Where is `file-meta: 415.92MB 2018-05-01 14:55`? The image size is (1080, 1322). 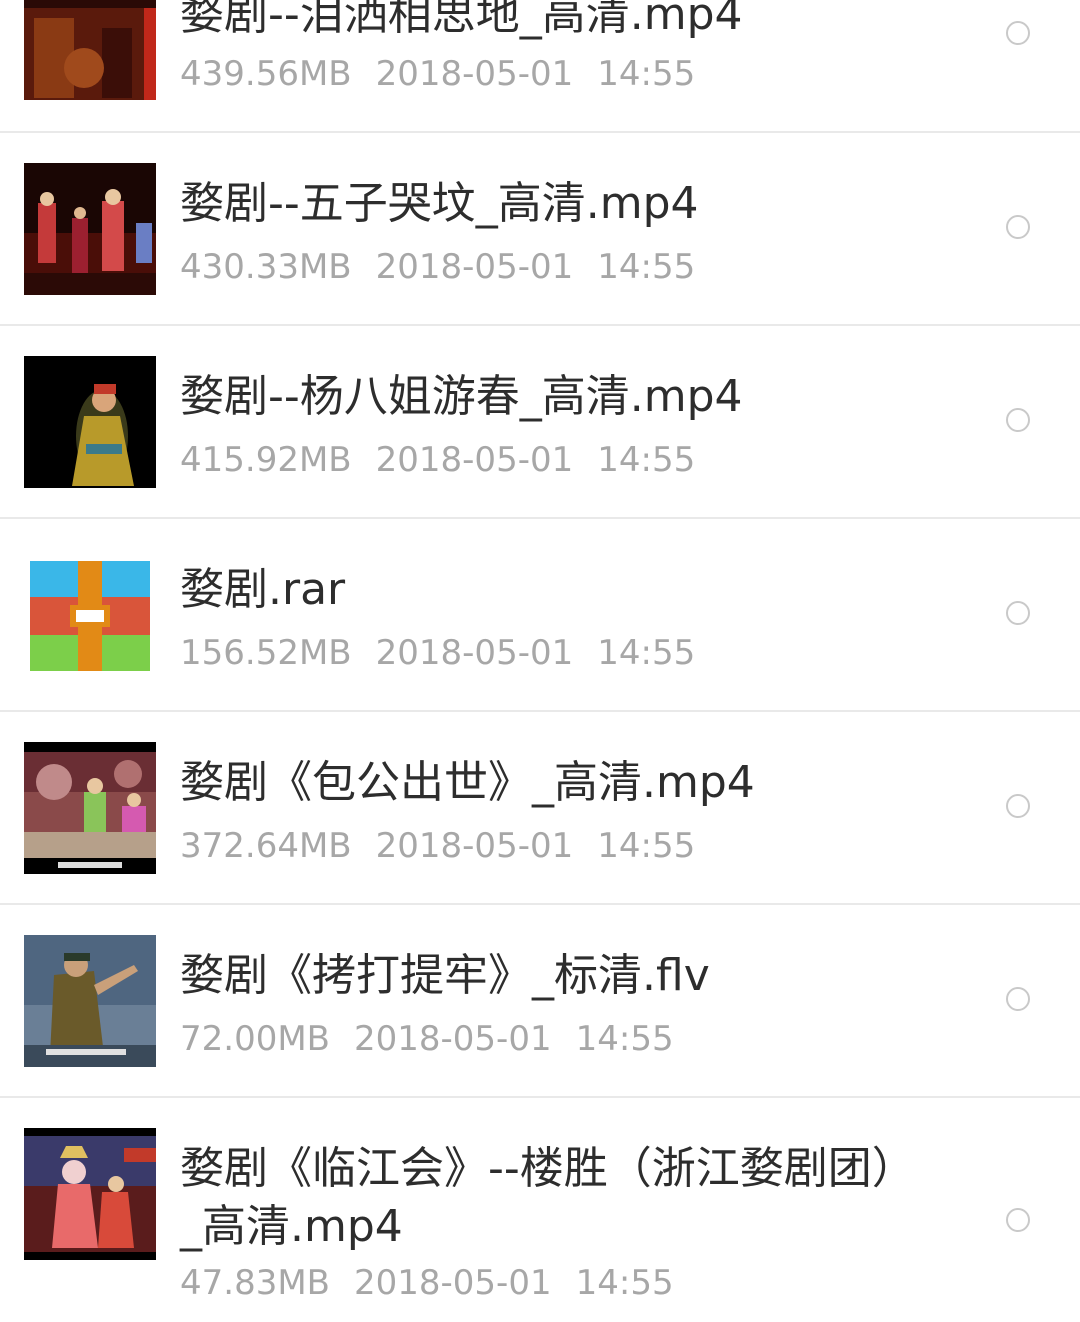
file-meta: 415.92MB 2018-05-01 14:55 is located at coordinates (449, 460).